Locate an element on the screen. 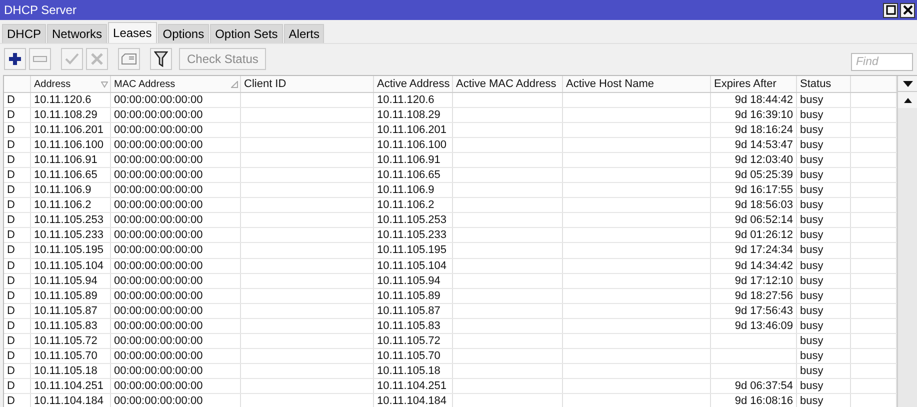 Image resolution: width=917 pixels, height=407 pixels. disable-button is located at coordinates (97, 59).